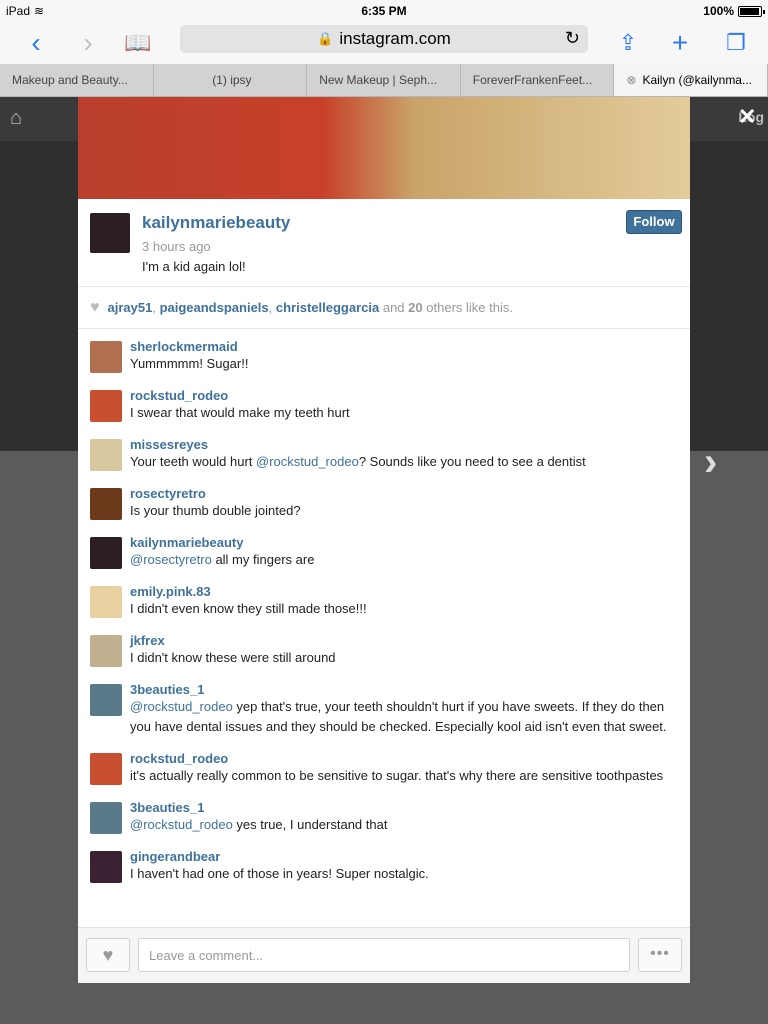 This screenshot has height=1024, width=768. What do you see at coordinates (384, 356) in the screenshot?
I see `comment: sherlockmermaid Yummmmm! Sugar!!` at bounding box center [384, 356].